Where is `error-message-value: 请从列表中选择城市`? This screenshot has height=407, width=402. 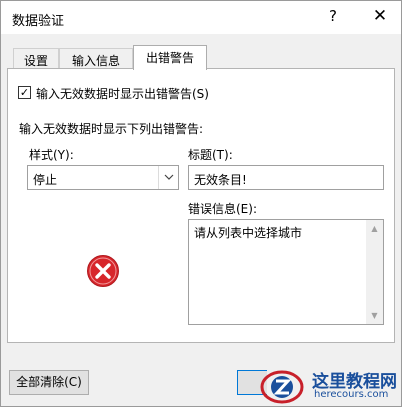
error-message-value: 请从列表中选择城市 is located at coordinates (248, 233).